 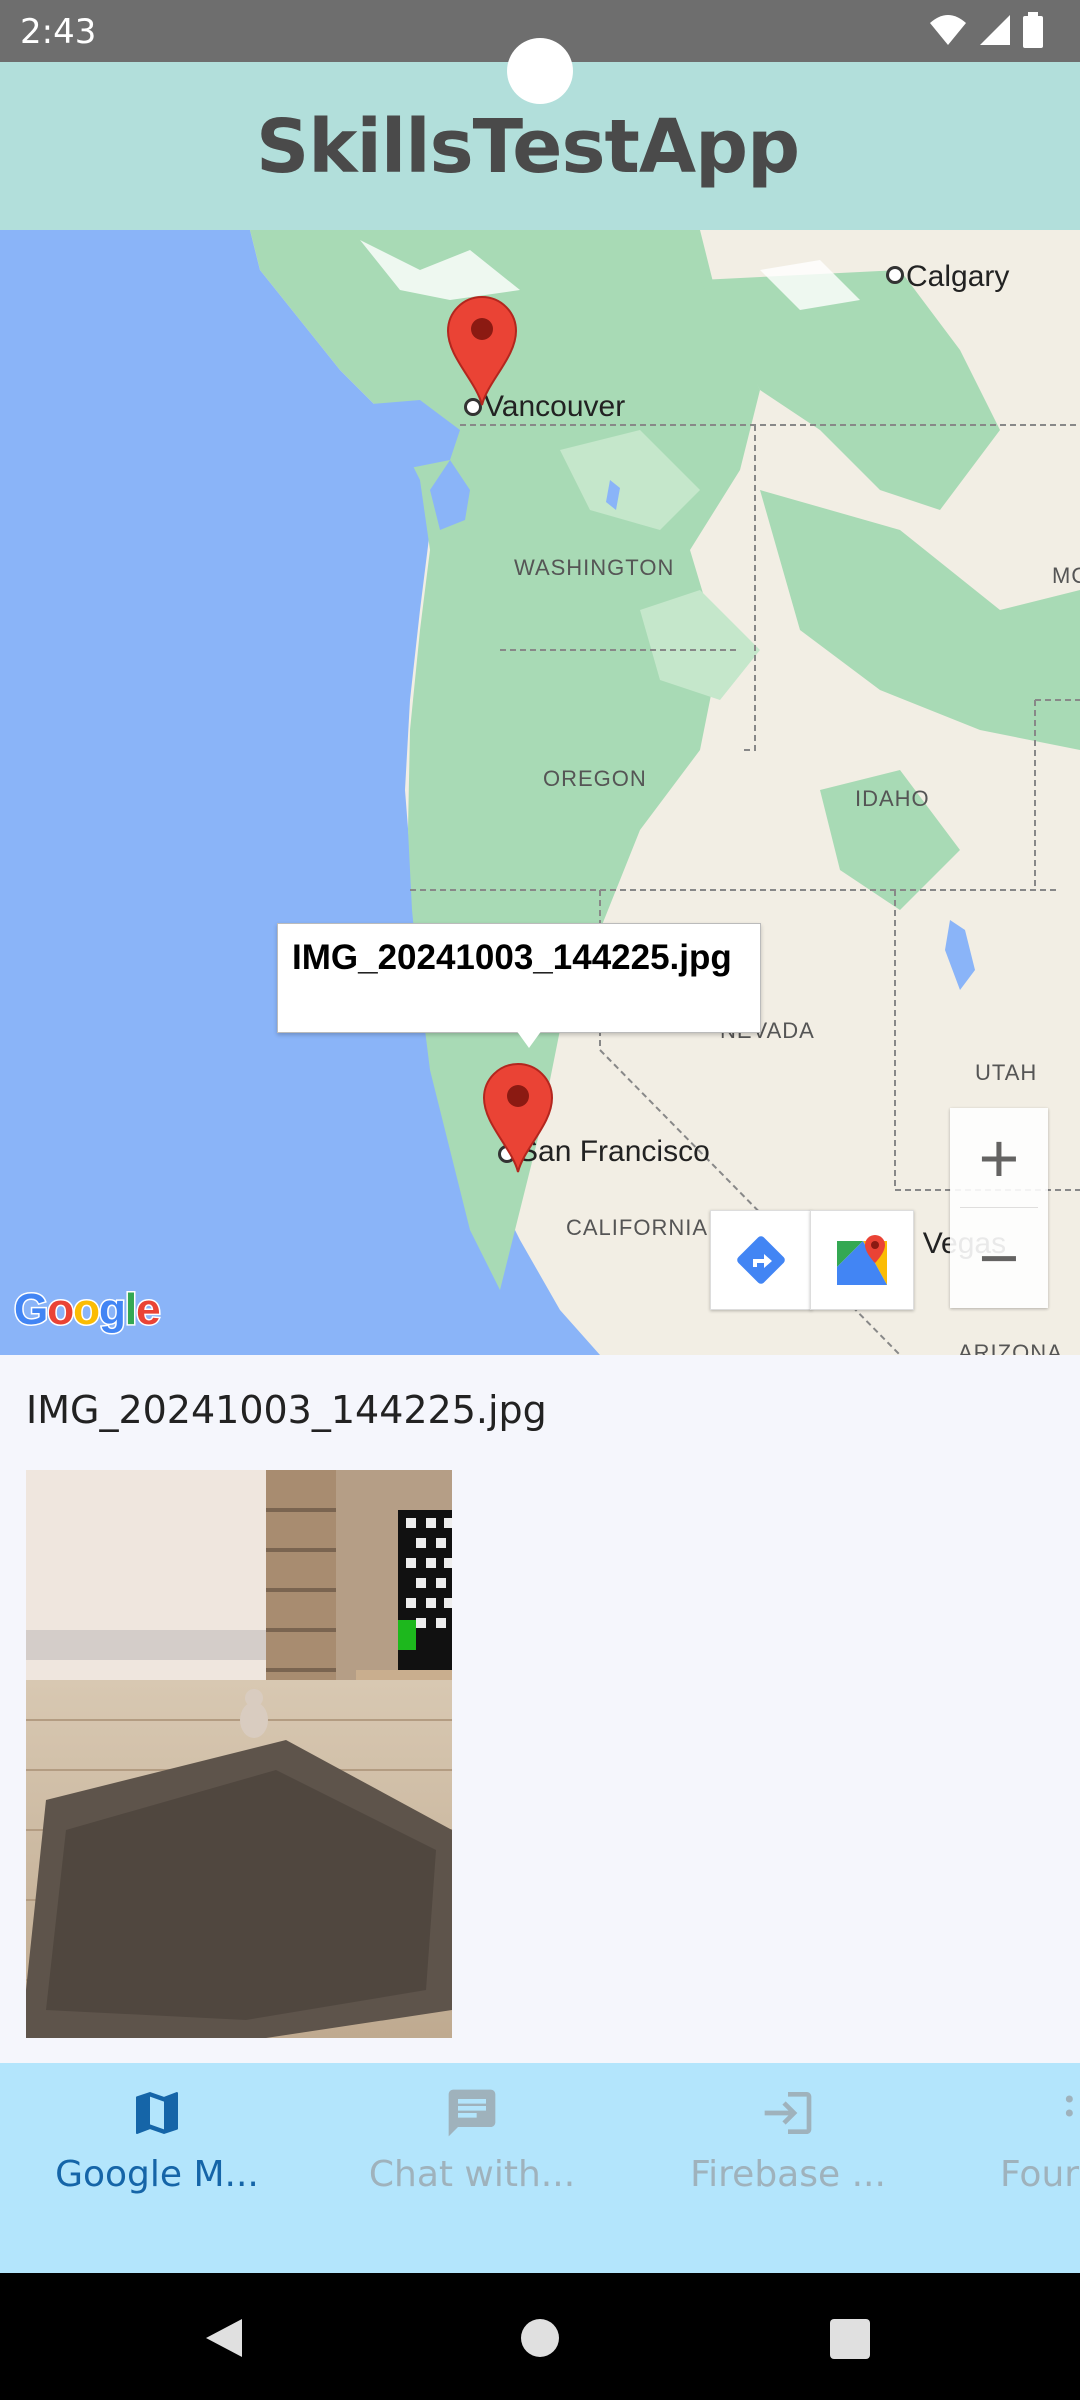 What do you see at coordinates (472, 2113) in the screenshot?
I see `chat-icon` at bounding box center [472, 2113].